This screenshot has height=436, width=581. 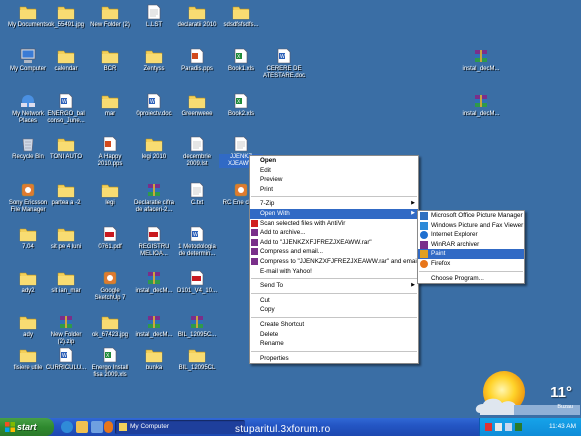 I want to click on desktop-icon: W 0proiectv.doc, so click(x=154, y=105).